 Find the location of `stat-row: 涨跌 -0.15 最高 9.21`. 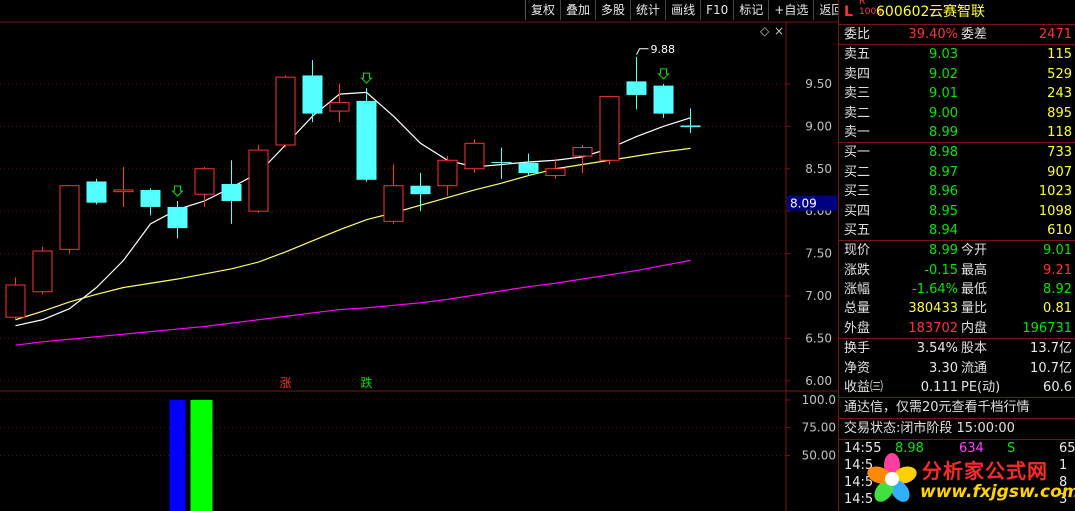

stat-row: 涨跌 -0.15 最高 9.21 is located at coordinates (957, 270).